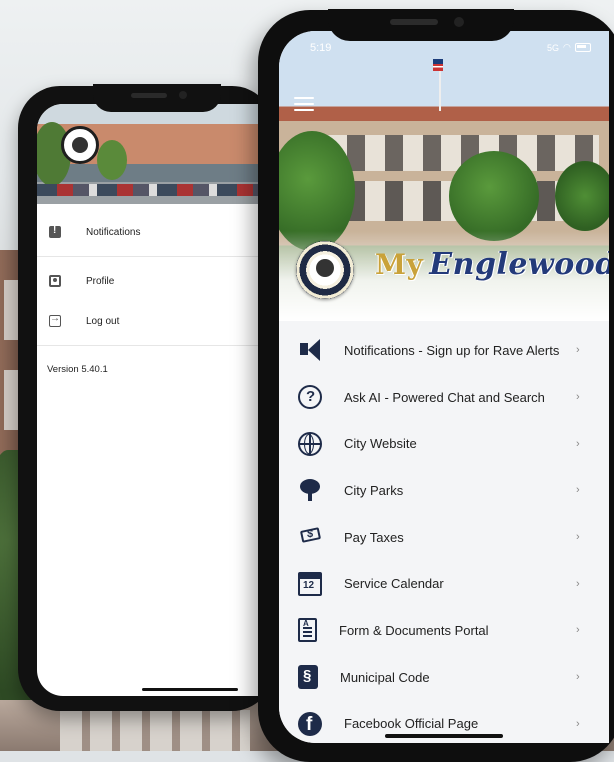  Describe the element at coordinates (582, 47) in the screenshot. I see `battery-icon` at that location.